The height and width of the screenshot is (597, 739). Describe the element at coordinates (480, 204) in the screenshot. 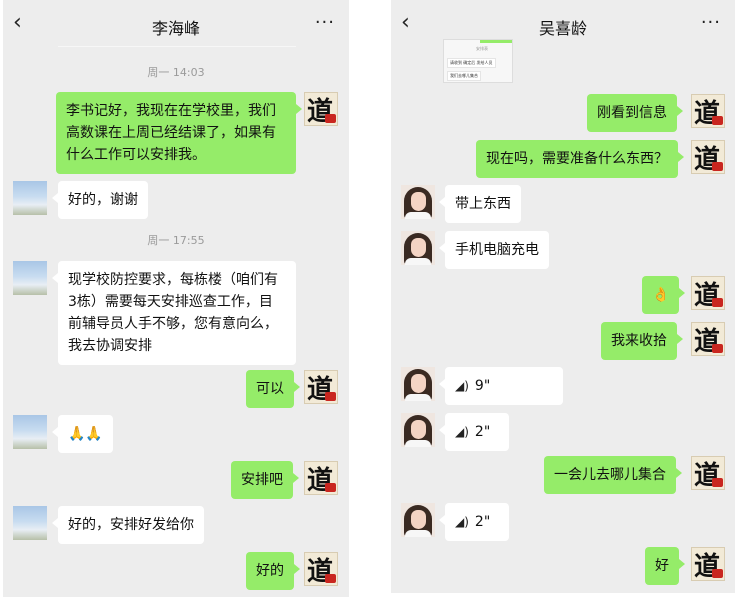

I see `message-bubble-received: 带上东西` at that location.